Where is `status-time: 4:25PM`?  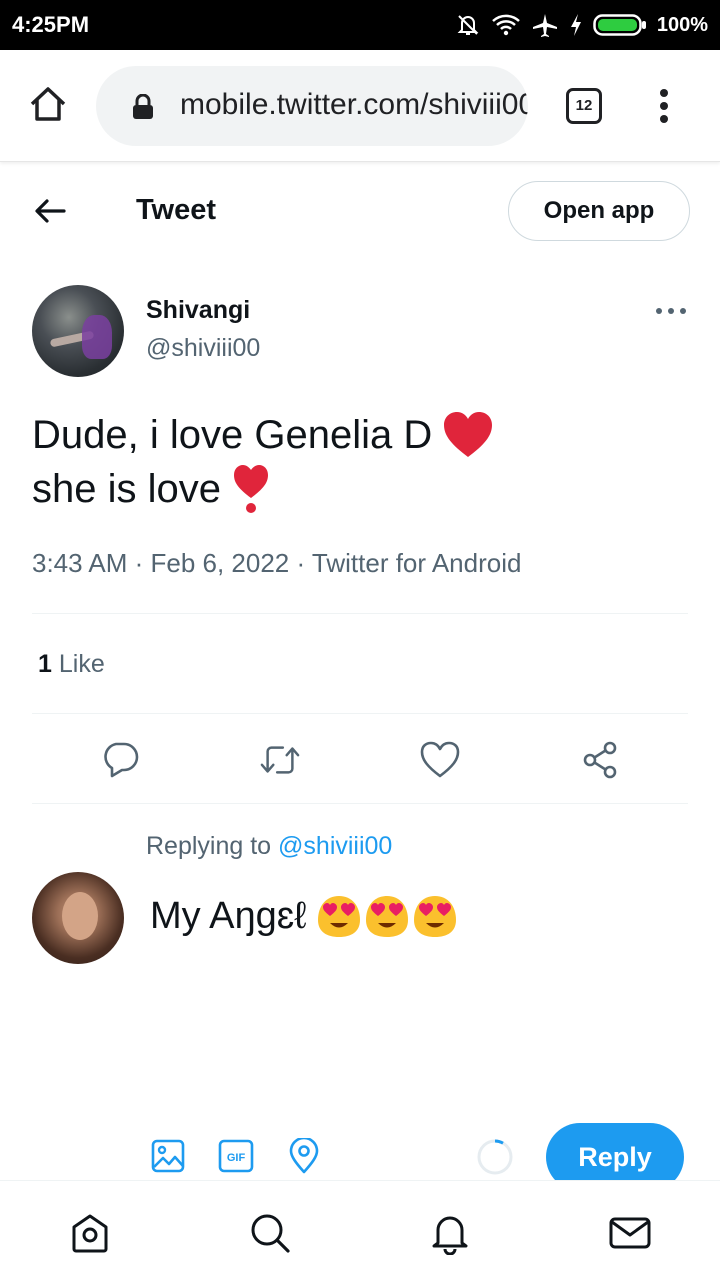 status-time: 4:25PM is located at coordinates (51, 24).